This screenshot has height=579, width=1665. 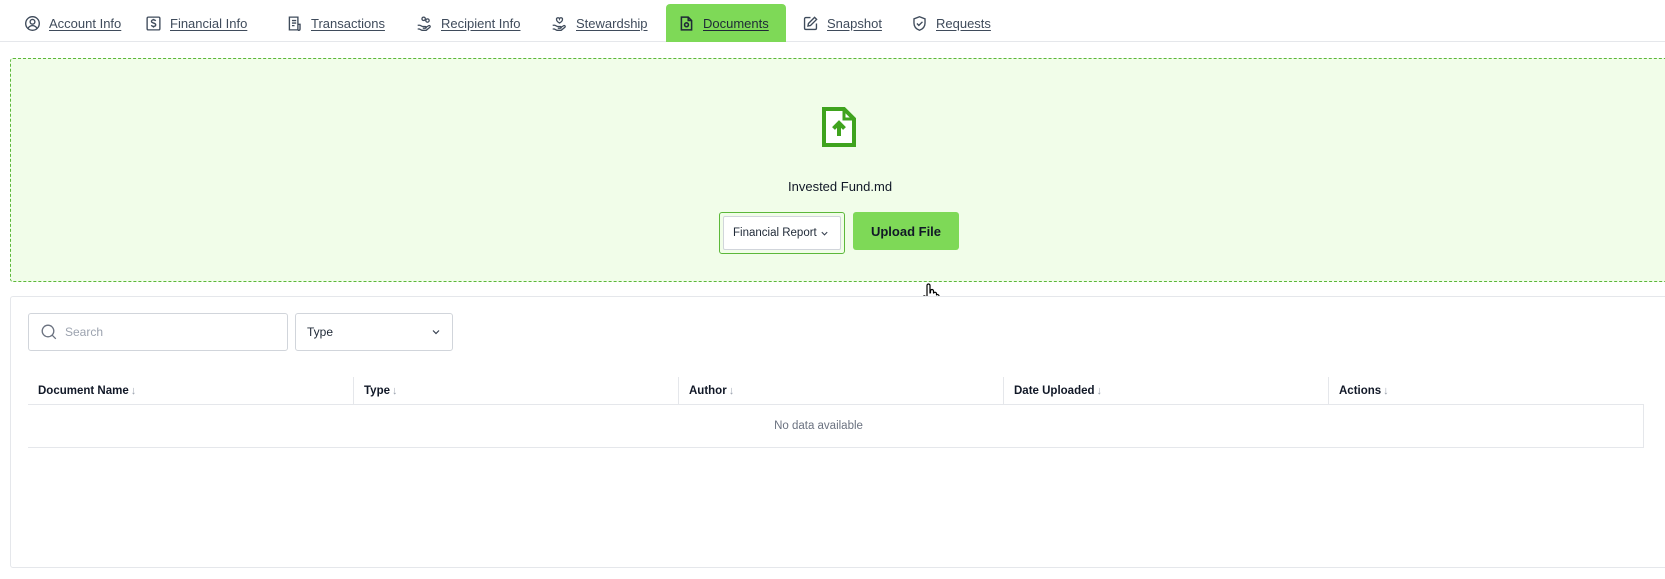 I want to click on search-box, so click(x=158, y=332).